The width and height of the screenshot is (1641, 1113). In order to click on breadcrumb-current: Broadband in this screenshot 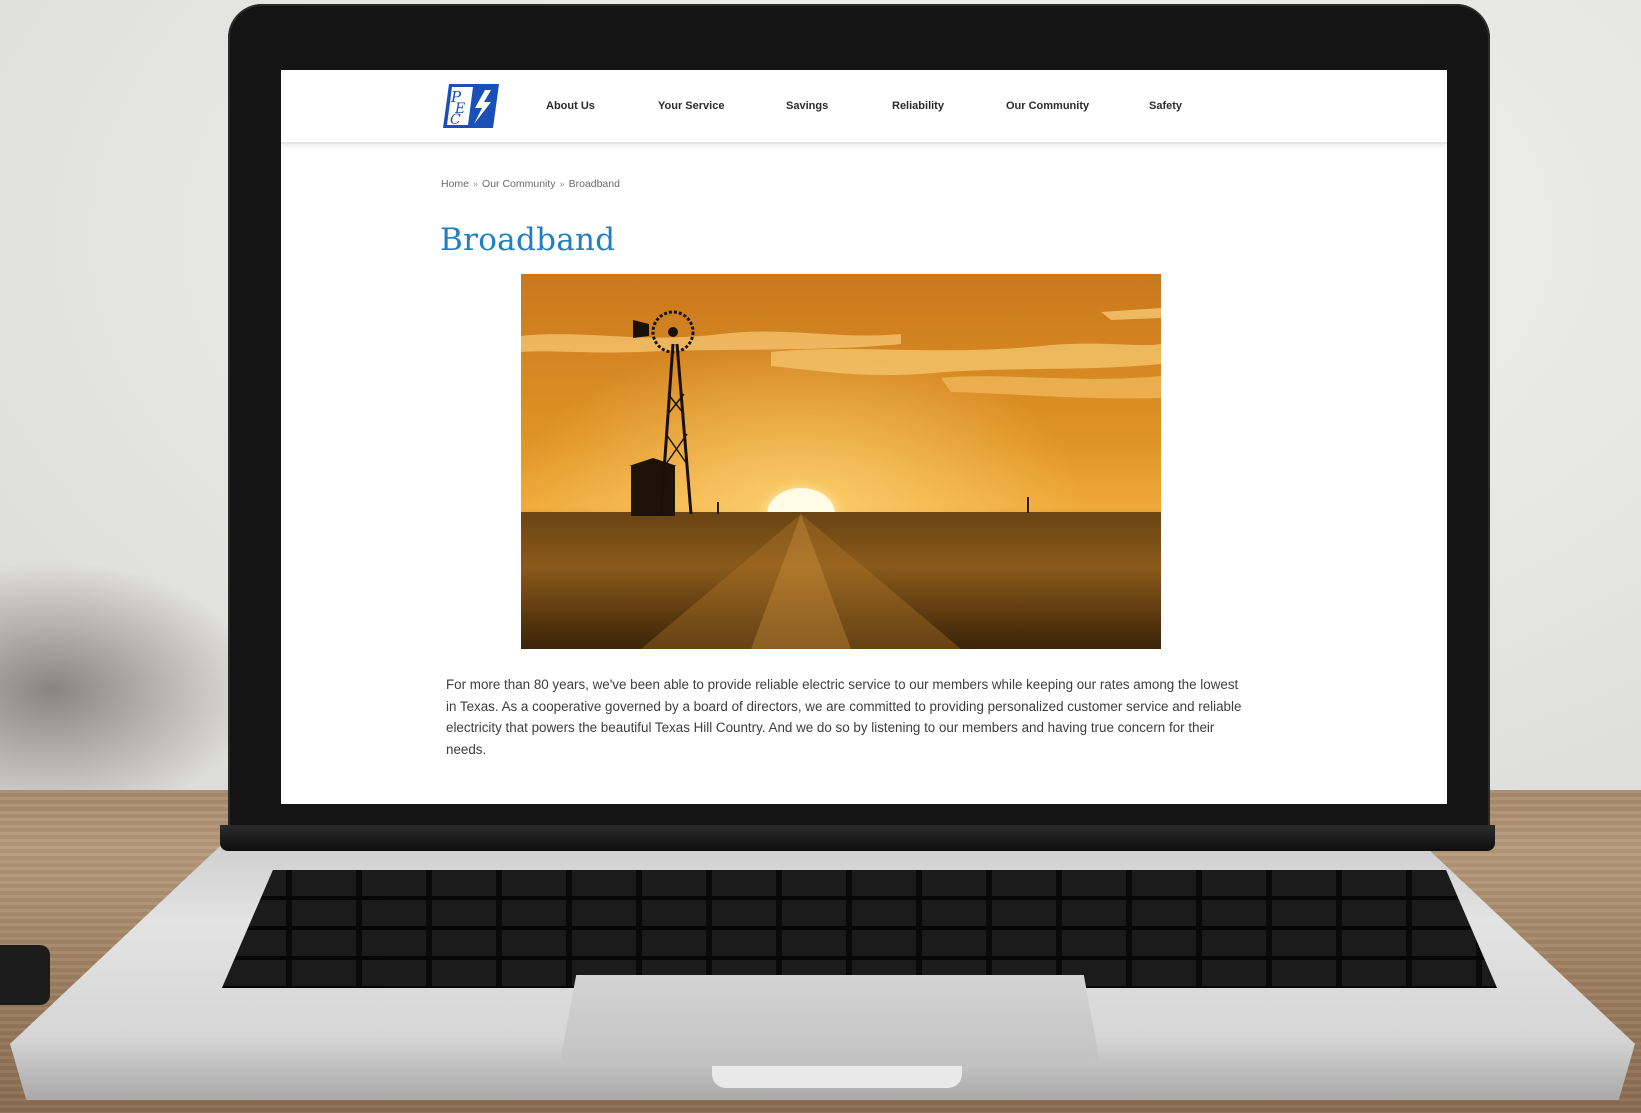, I will do `click(594, 184)`.